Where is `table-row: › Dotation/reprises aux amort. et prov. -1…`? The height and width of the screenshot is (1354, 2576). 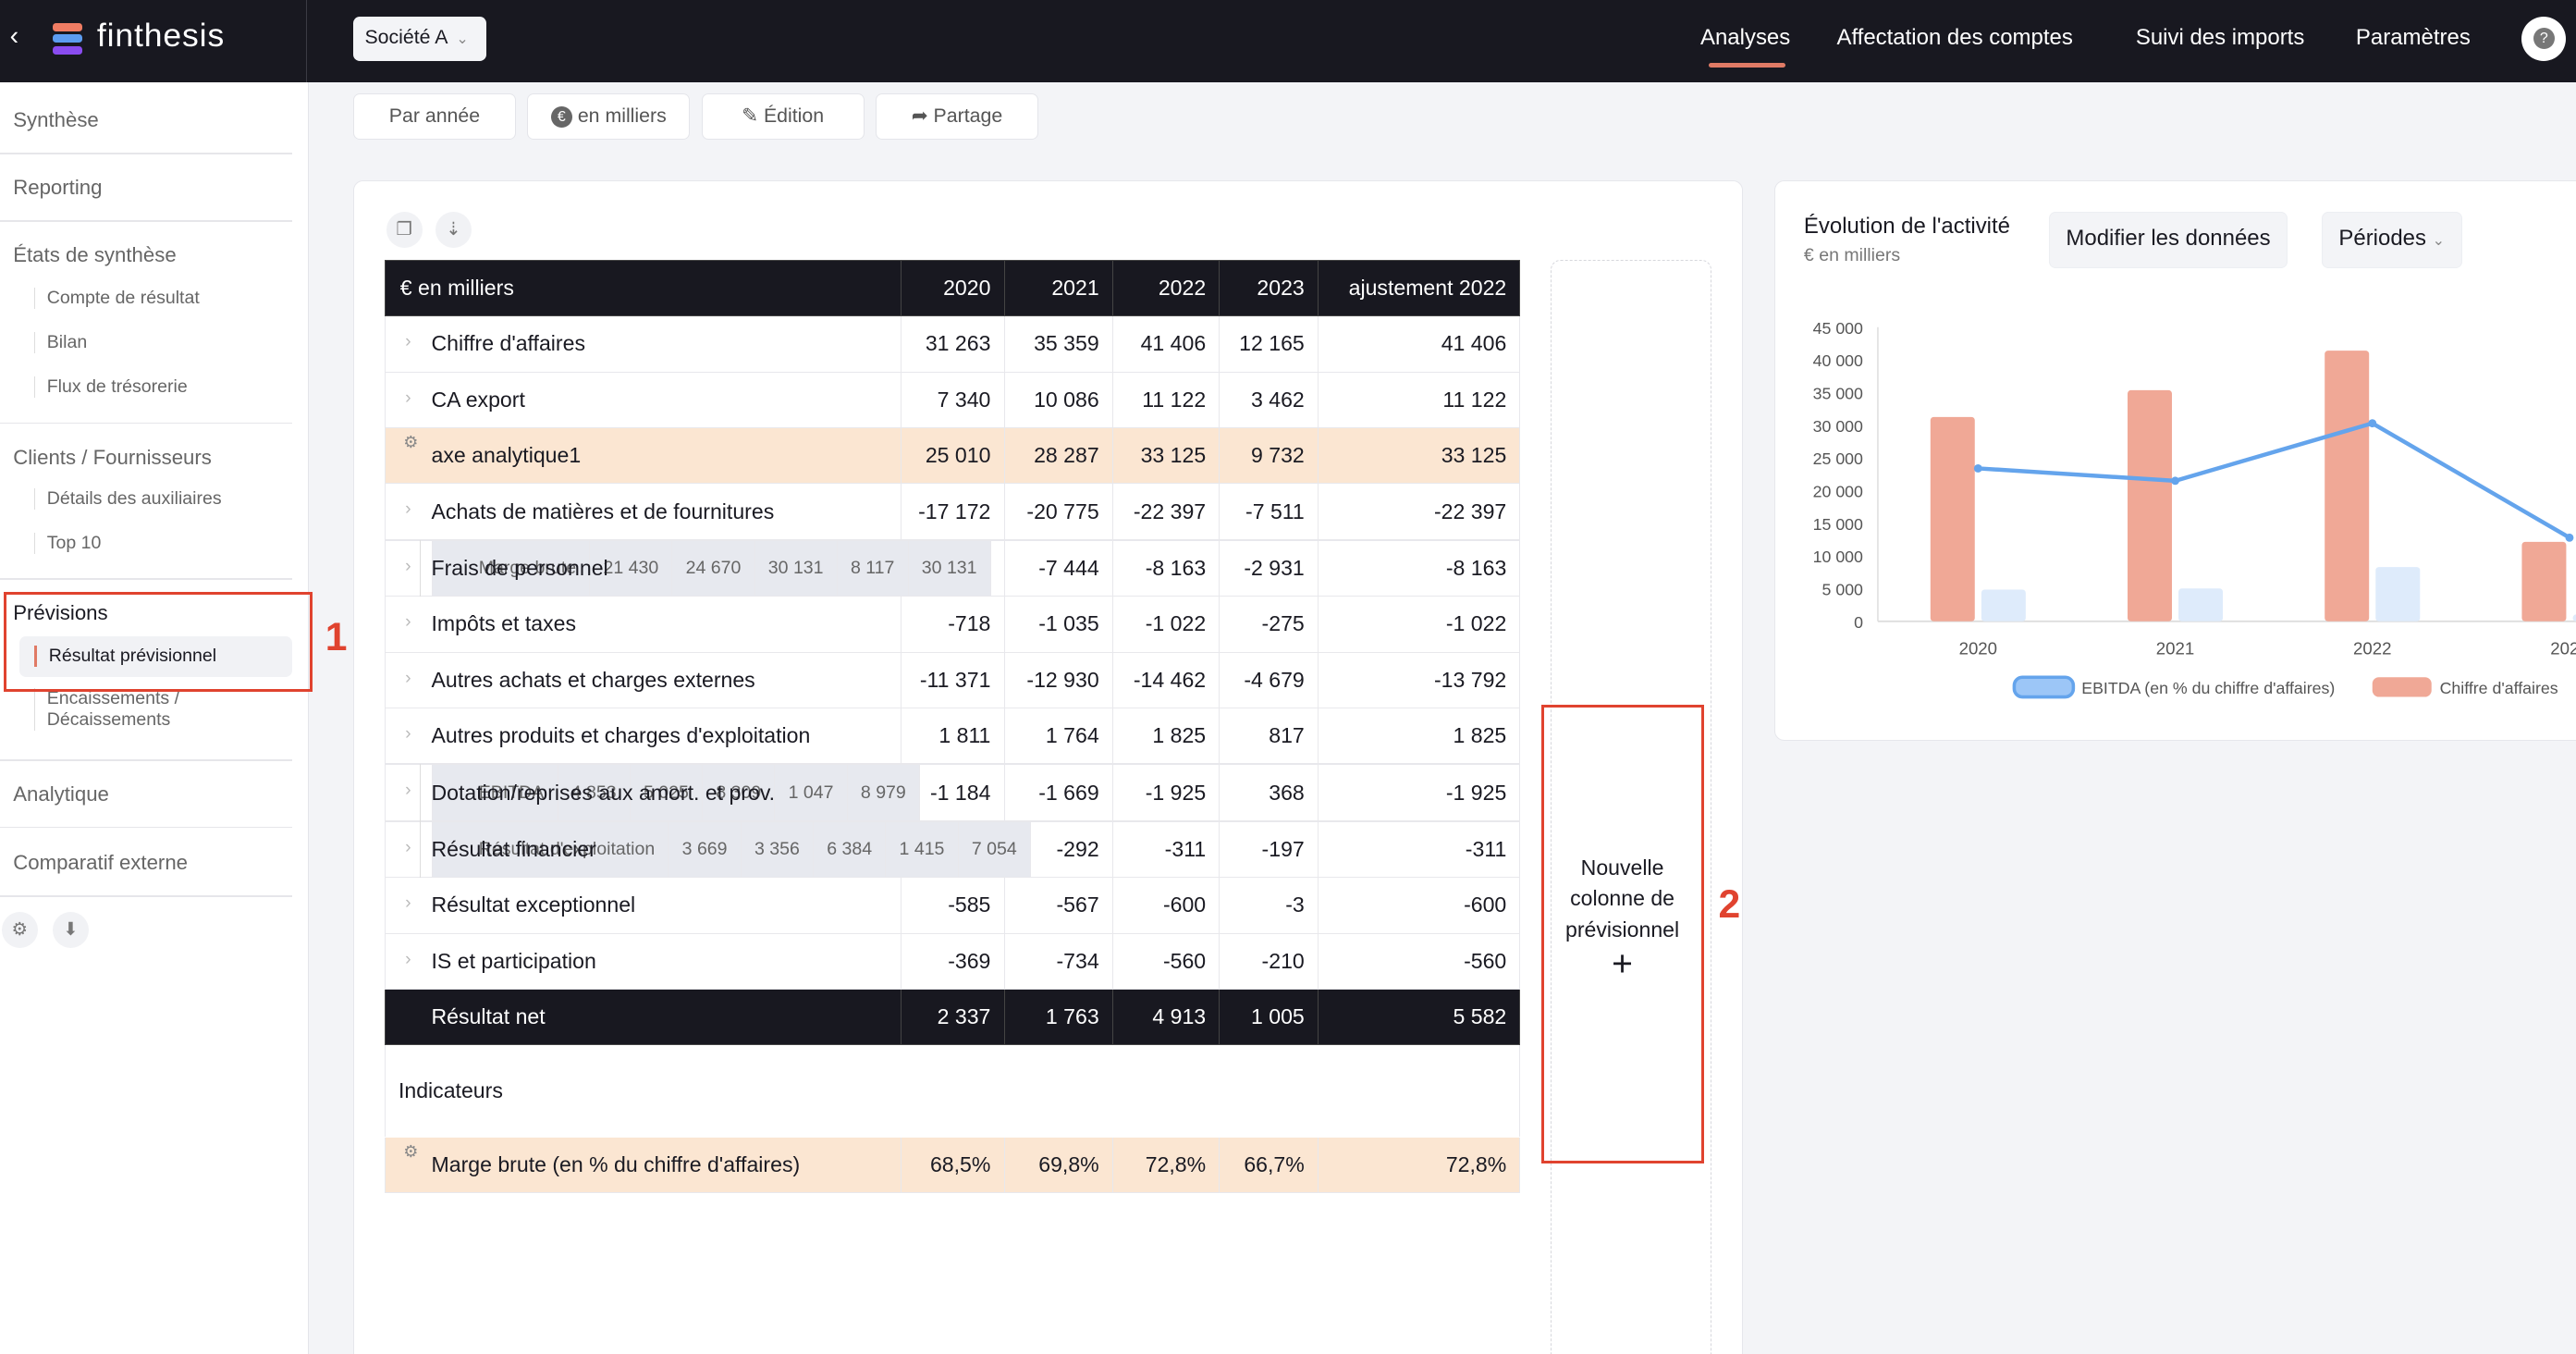
table-row: › Dotation/reprises aux amort. et prov. -1… is located at coordinates (953, 792).